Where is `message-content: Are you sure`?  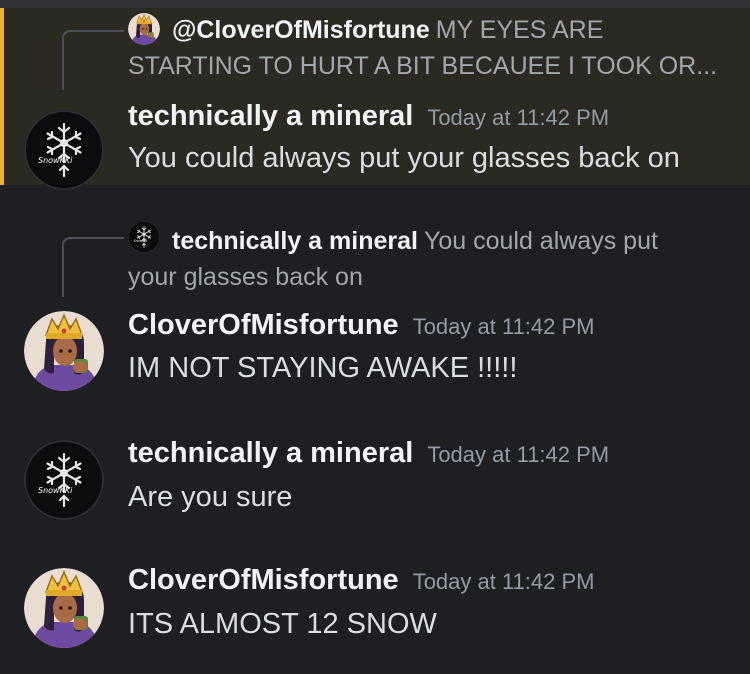
message-content: Are you sure is located at coordinates (210, 497).